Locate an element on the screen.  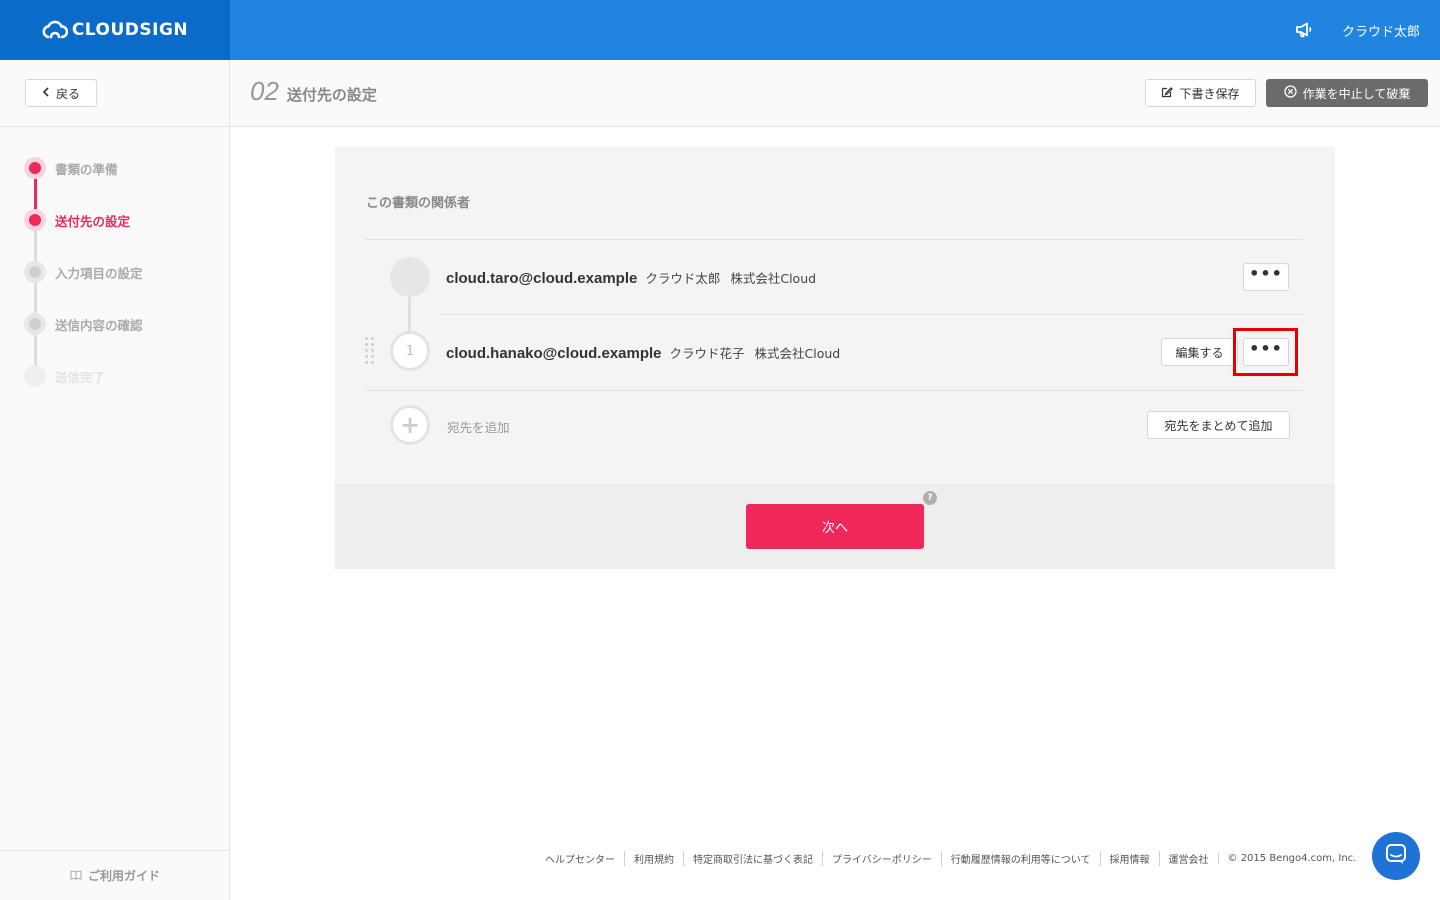
step-recipients: 送付先の設定 is located at coordinates (124, 220).